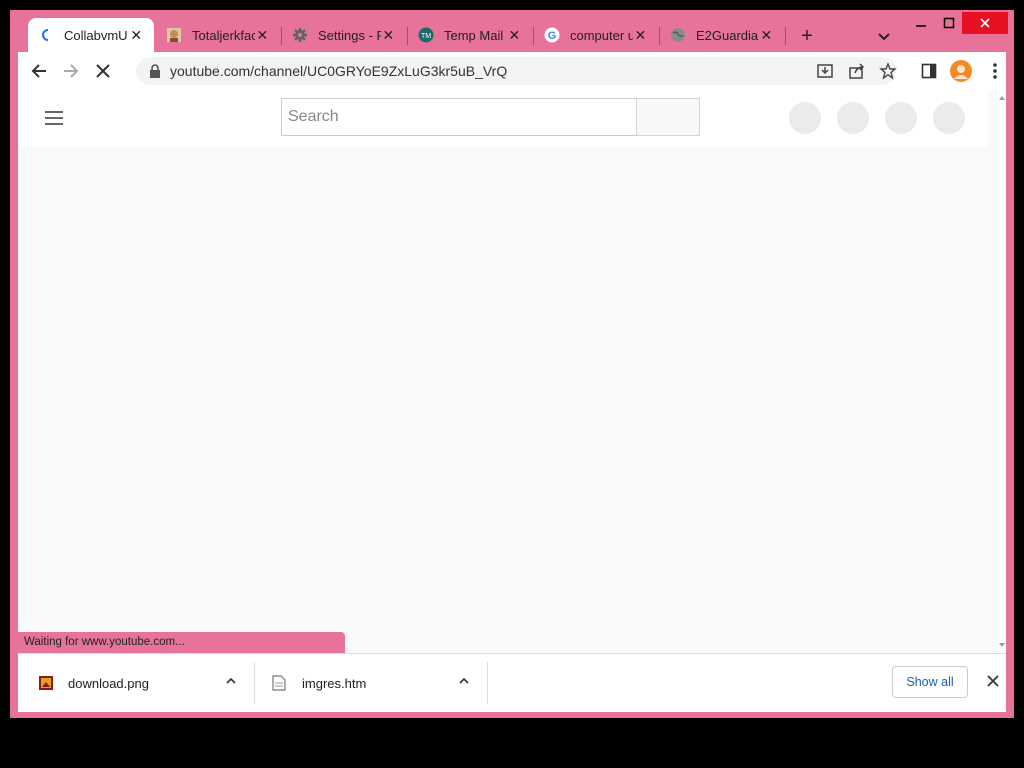 The image size is (1024, 768). Describe the element at coordinates (474, 35) in the screenshot. I see `tab-title: Temp Mail` at that location.